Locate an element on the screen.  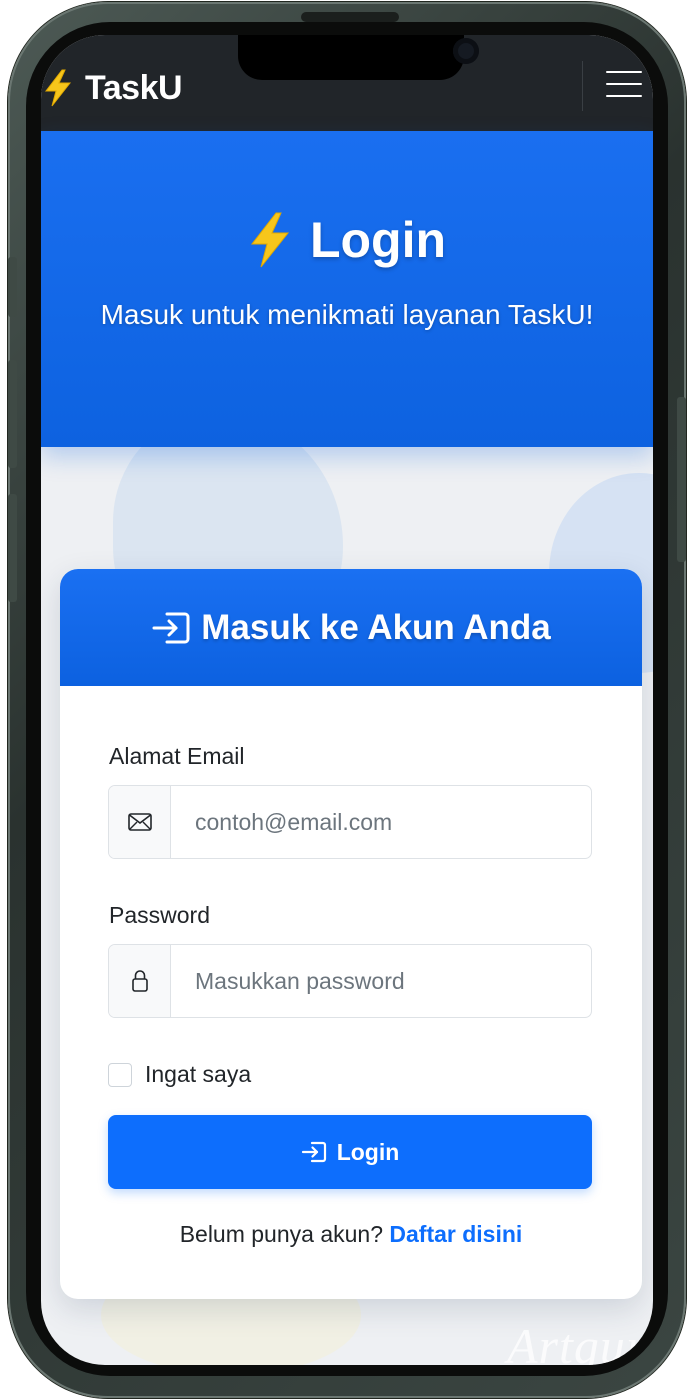
register-link: Daftar disini is located at coordinates (455, 1234).